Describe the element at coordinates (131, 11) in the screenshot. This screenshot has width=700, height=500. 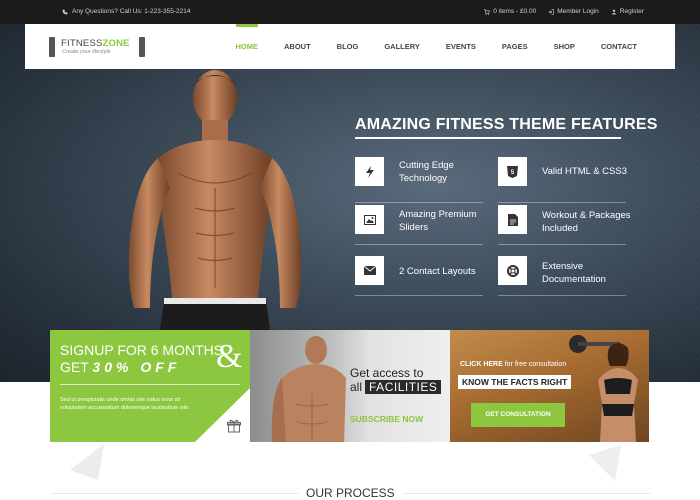
I see `phone-text: Any Questions? Call Us: 1-223-355-2214` at that location.